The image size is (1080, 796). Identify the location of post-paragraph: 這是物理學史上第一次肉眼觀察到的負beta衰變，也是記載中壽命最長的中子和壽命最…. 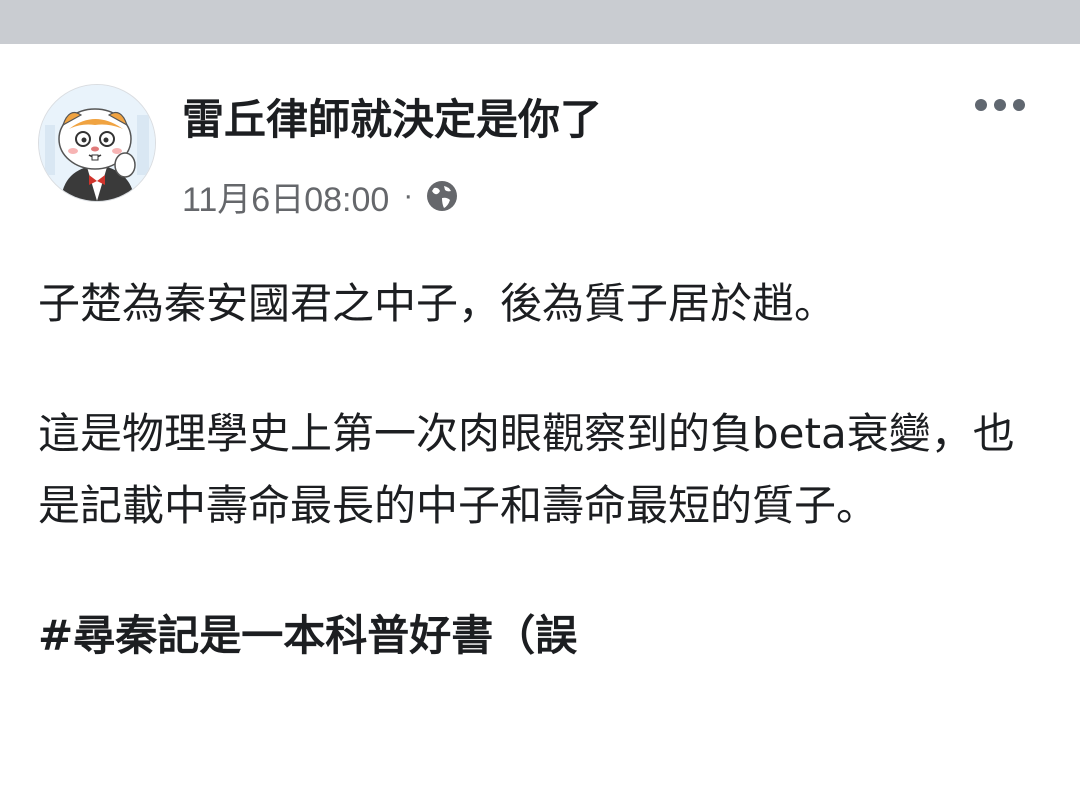
(526, 469).